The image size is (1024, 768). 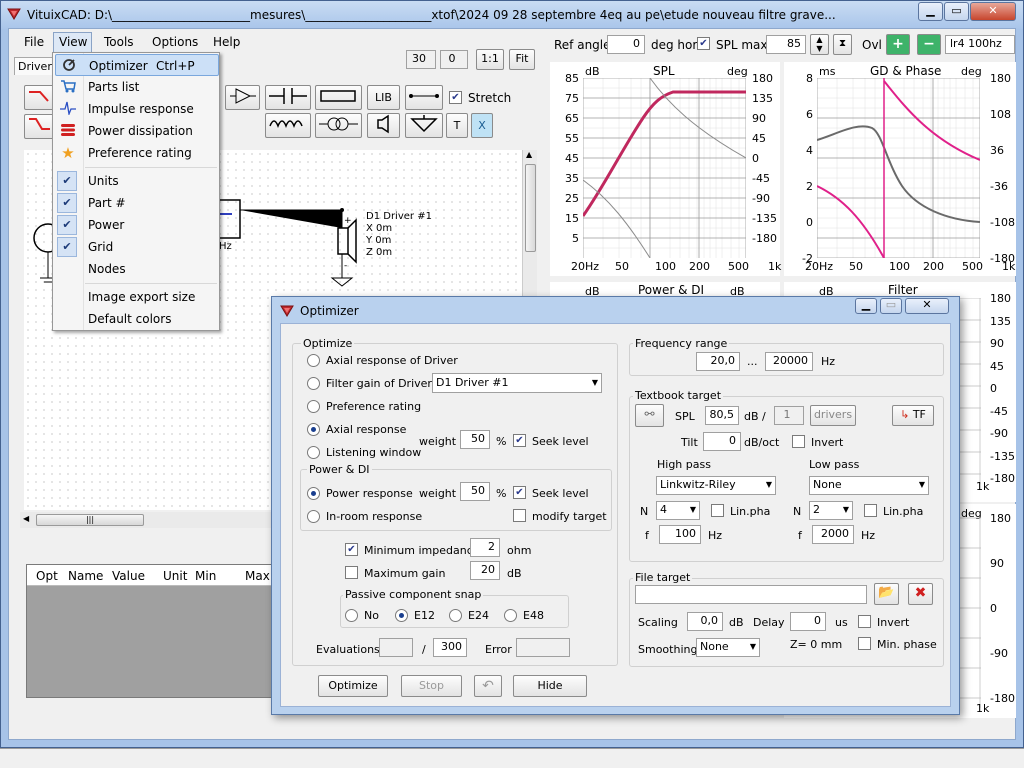 I want to click on text-button: T, so click(x=457, y=125).